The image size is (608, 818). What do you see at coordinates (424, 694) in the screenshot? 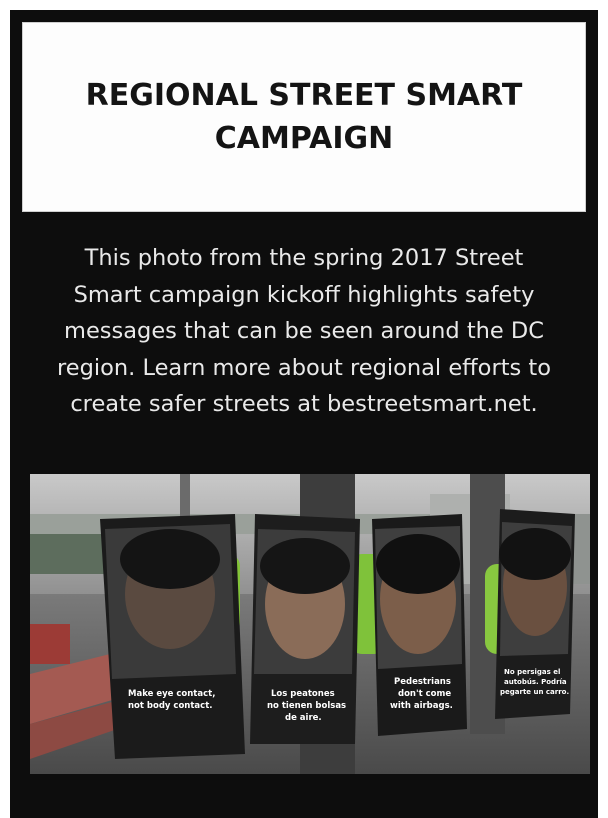
I see `poster-text: don't come` at bounding box center [424, 694].